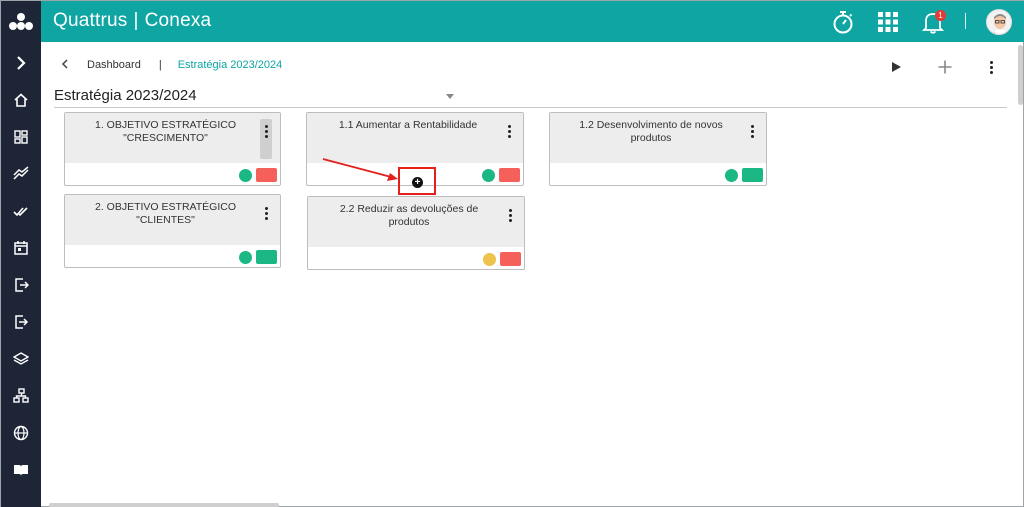 The height and width of the screenshot is (507, 1024). I want to click on layers-icon, so click(21, 358).